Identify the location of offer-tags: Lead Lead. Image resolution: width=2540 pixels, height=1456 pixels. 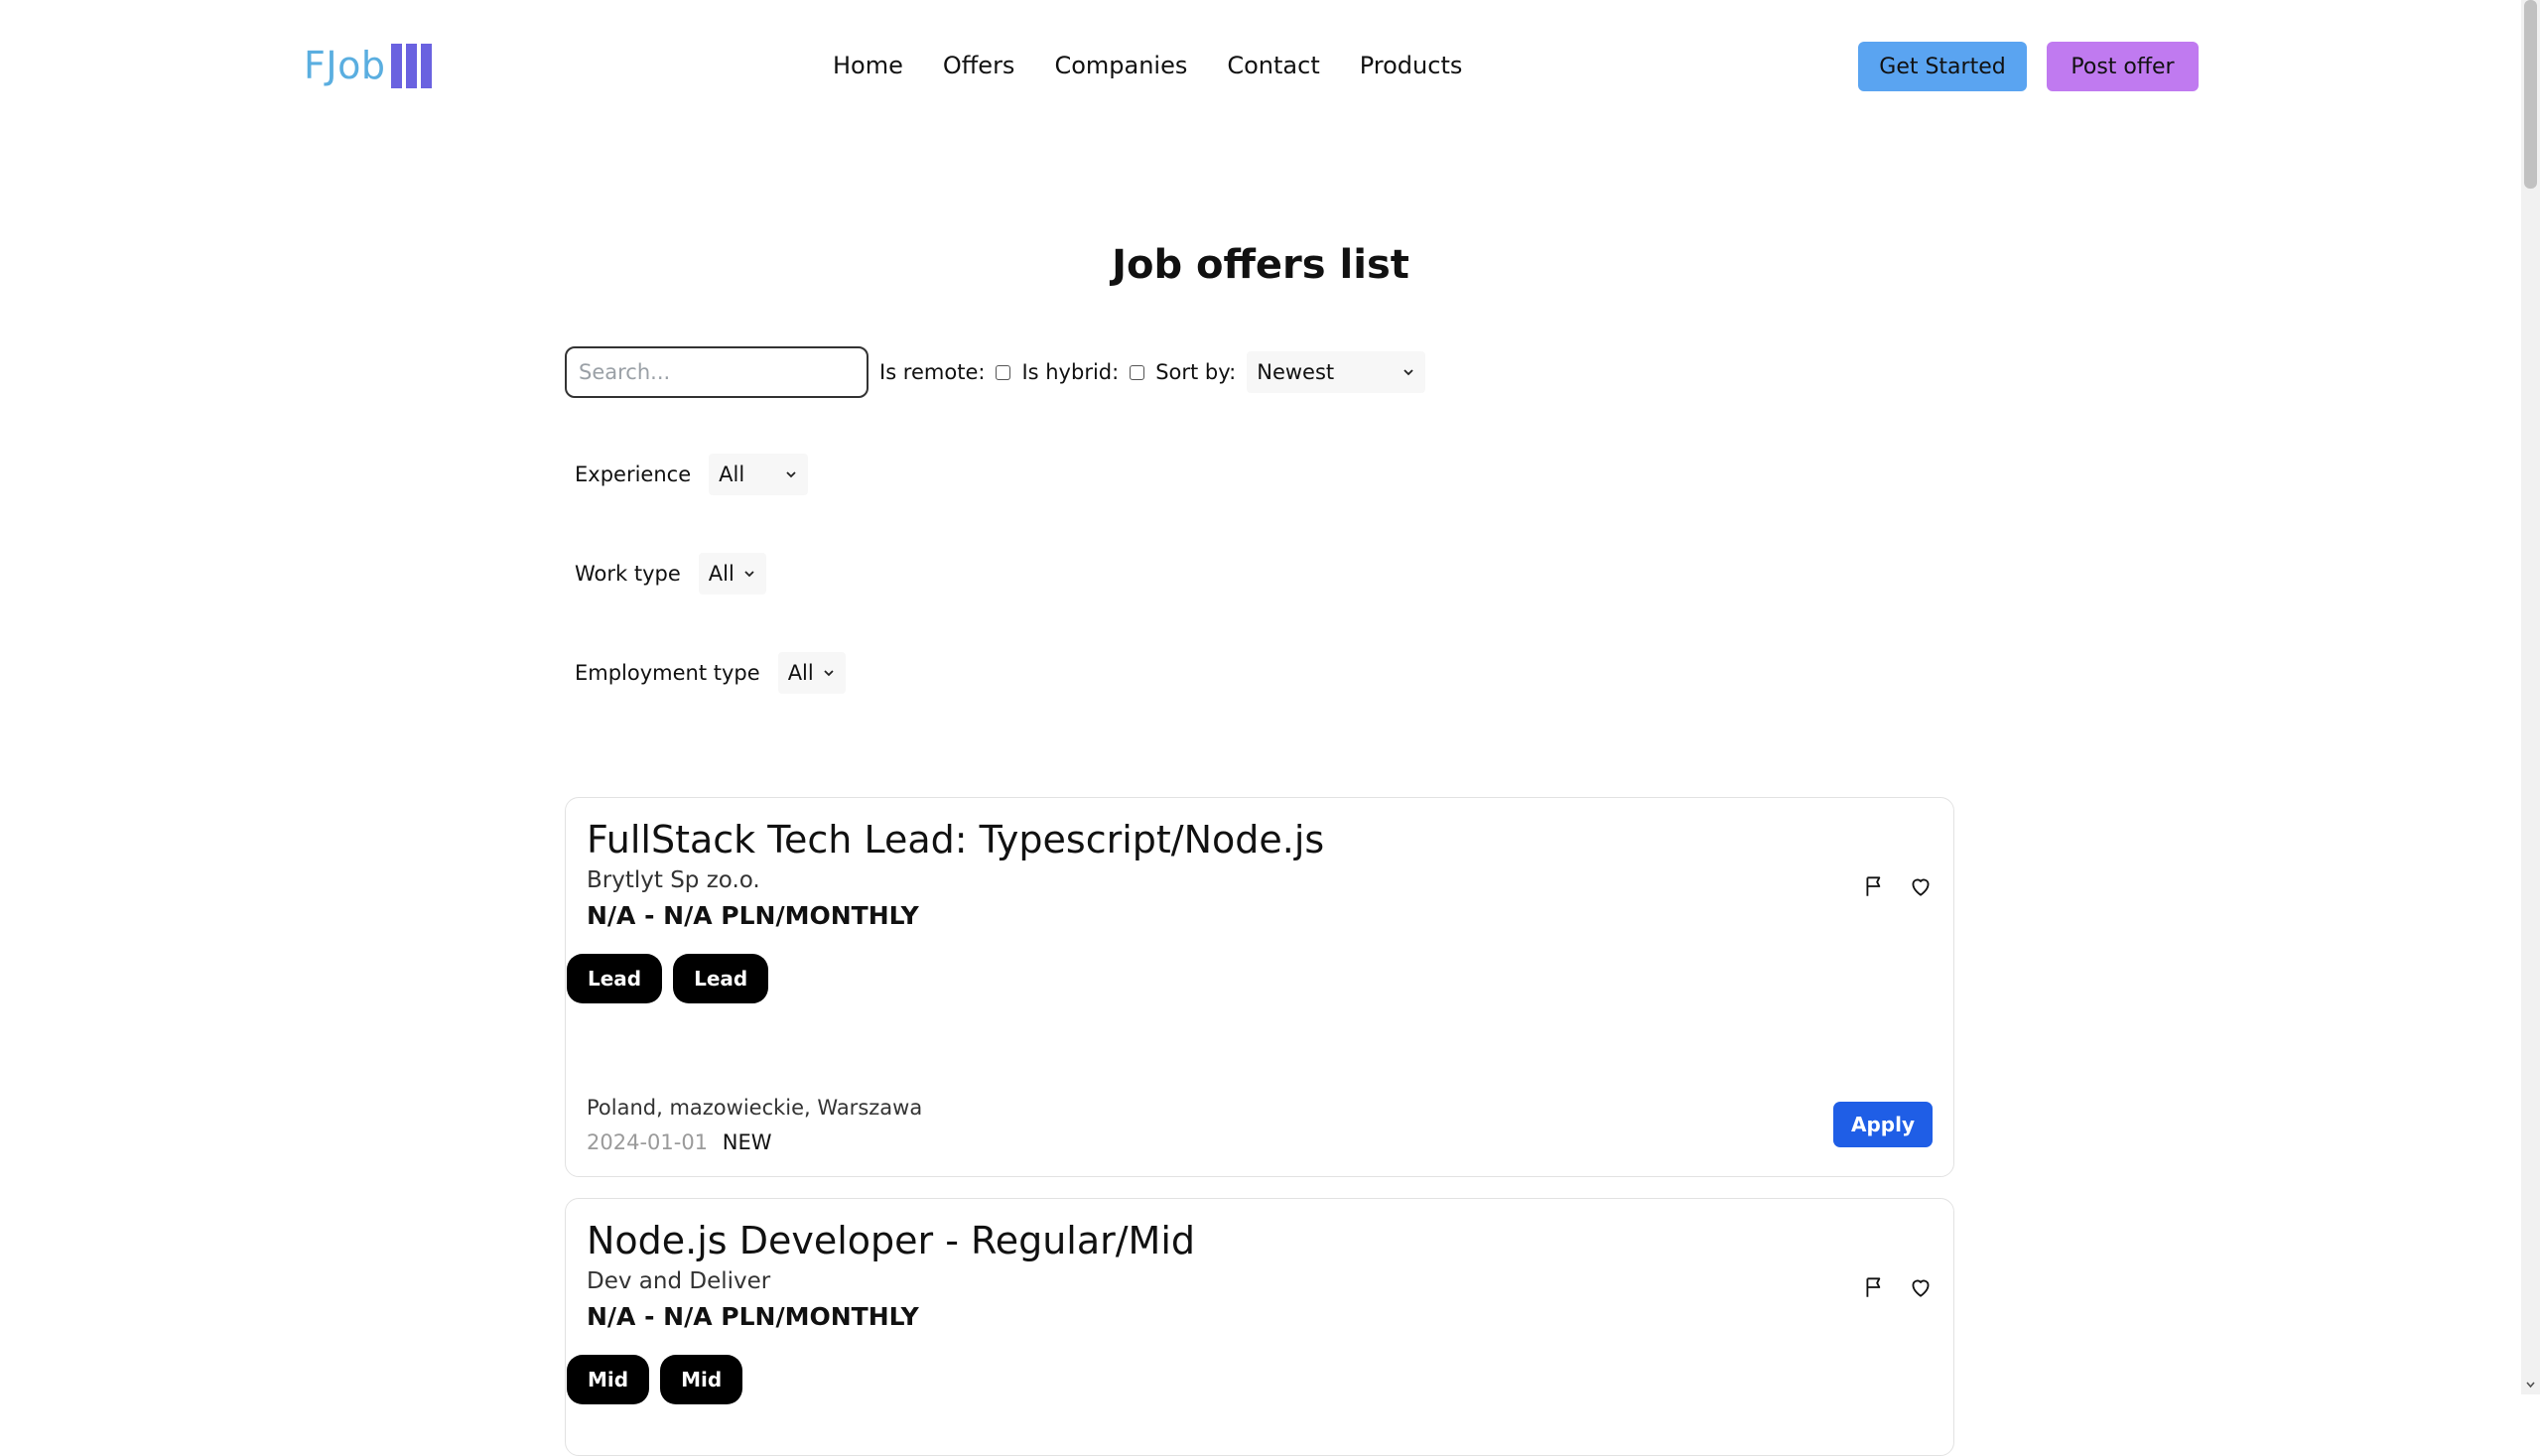
(668, 978).